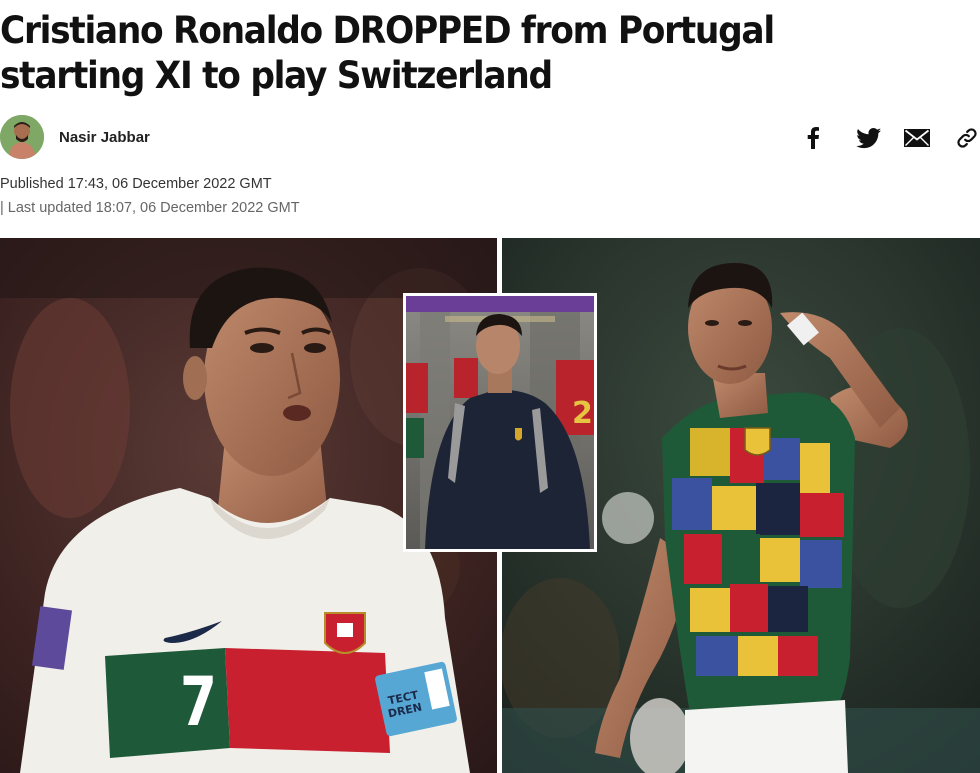 This screenshot has width=980, height=773. I want to click on byline: Nasir Jabbar, so click(75, 137).